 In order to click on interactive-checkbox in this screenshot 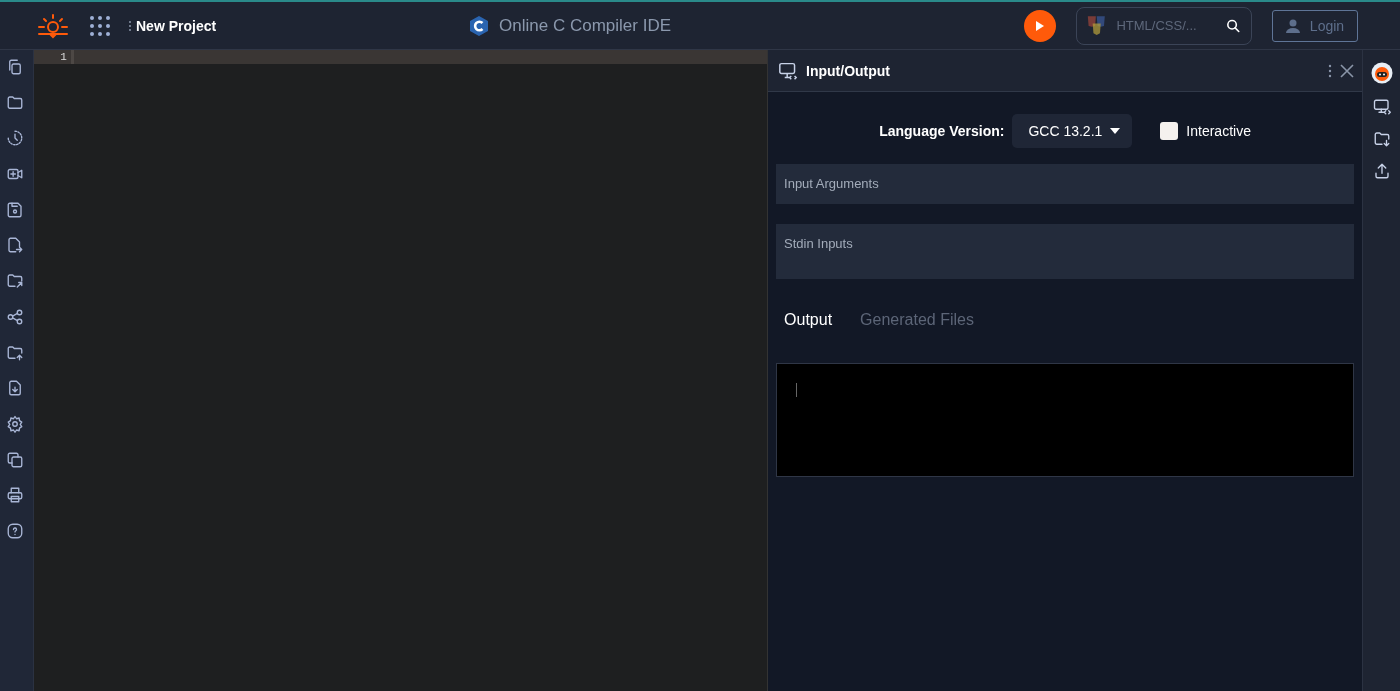, I will do `click(1169, 131)`.